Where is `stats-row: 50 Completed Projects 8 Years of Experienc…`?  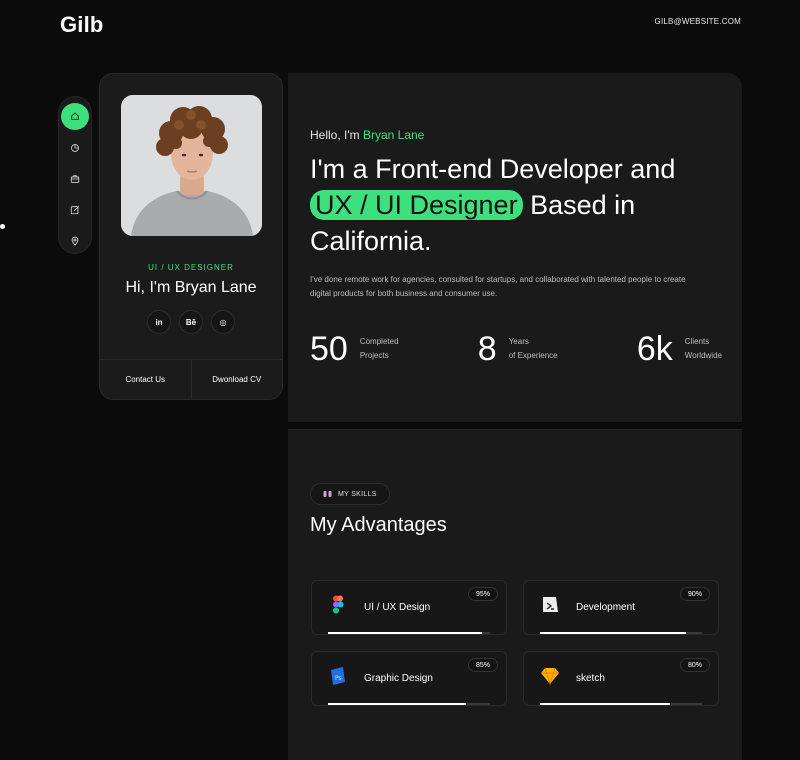 stats-row: 50 Completed Projects 8 Years of Experienc… is located at coordinates (516, 349).